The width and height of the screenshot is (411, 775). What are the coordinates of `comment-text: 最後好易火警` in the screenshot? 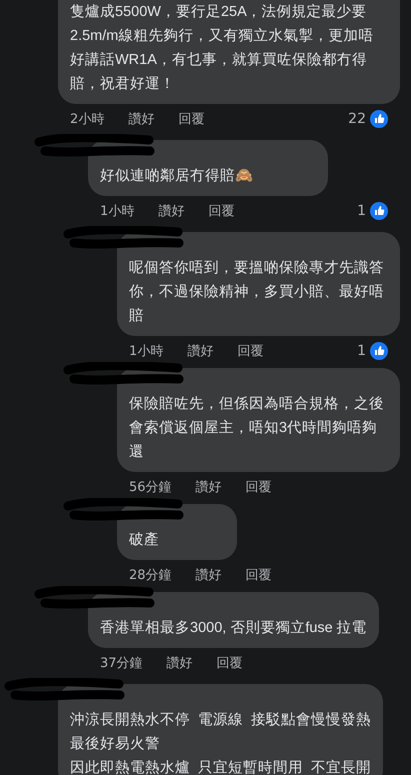 It's located at (115, 744).